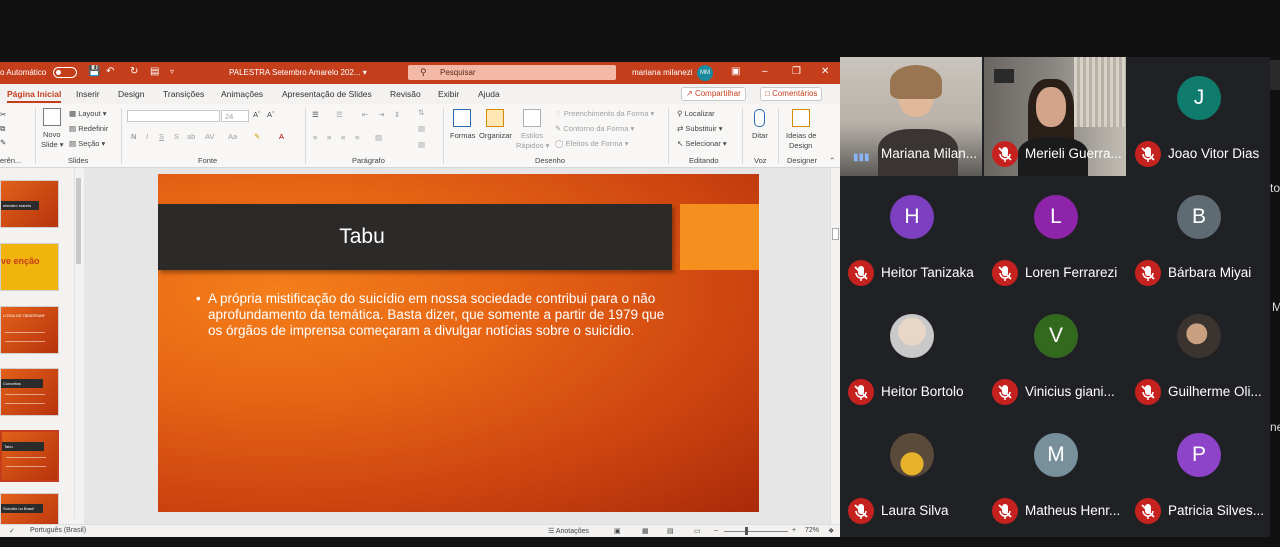 The image size is (1280, 547). Describe the element at coordinates (462, 118) in the screenshot. I see `shapes-icon` at that location.